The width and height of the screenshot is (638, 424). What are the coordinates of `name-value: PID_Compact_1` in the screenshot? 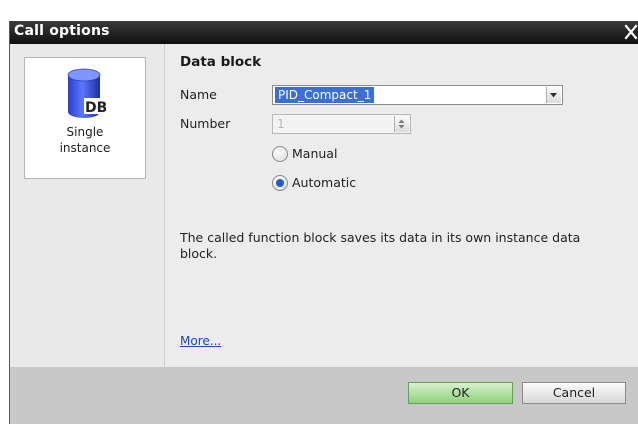 It's located at (325, 95).